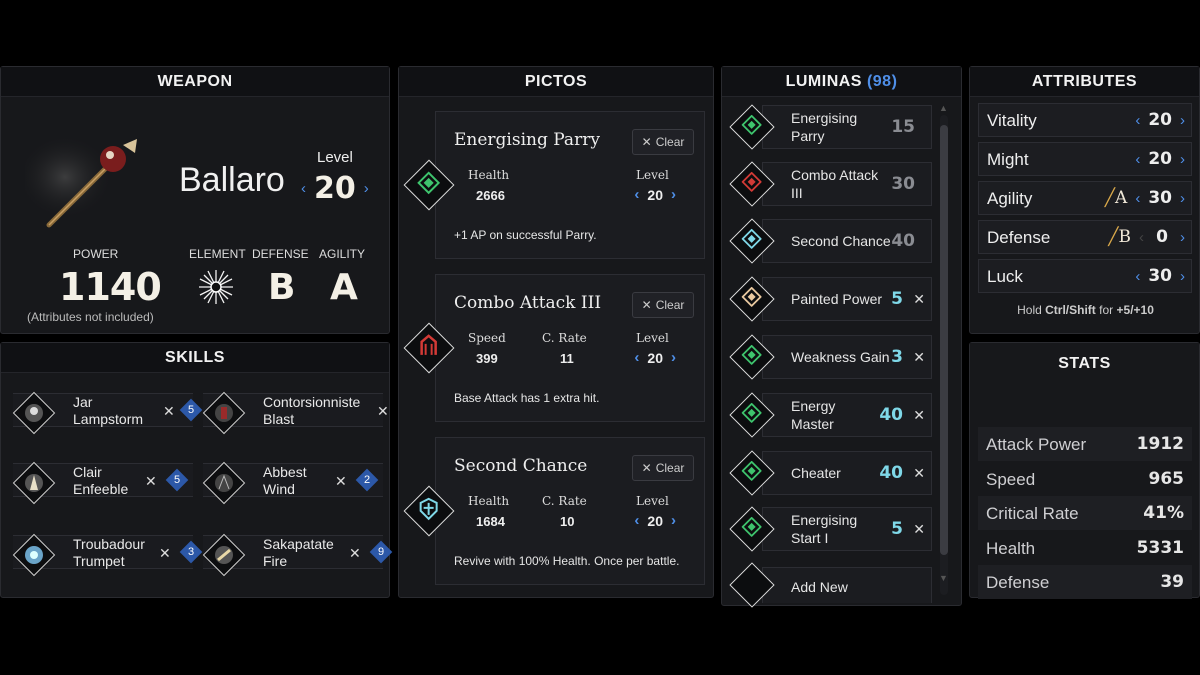  Describe the element at coordinates (90, 182) in the screenshot. I see `weapon-image` at that location.